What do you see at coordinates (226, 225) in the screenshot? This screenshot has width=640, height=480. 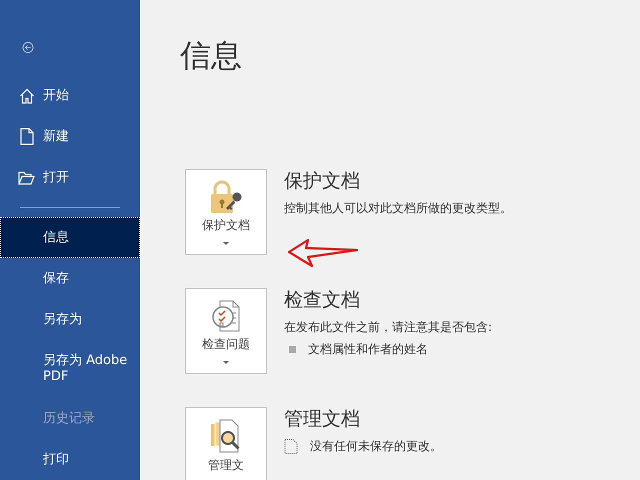 I see `button-label: 保护文档` at bounding box center [226, 225].